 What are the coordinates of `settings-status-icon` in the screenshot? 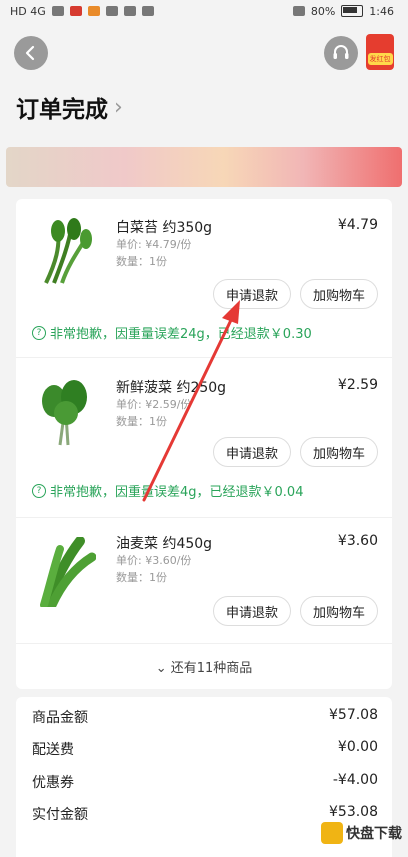 It's located at (111, 11).